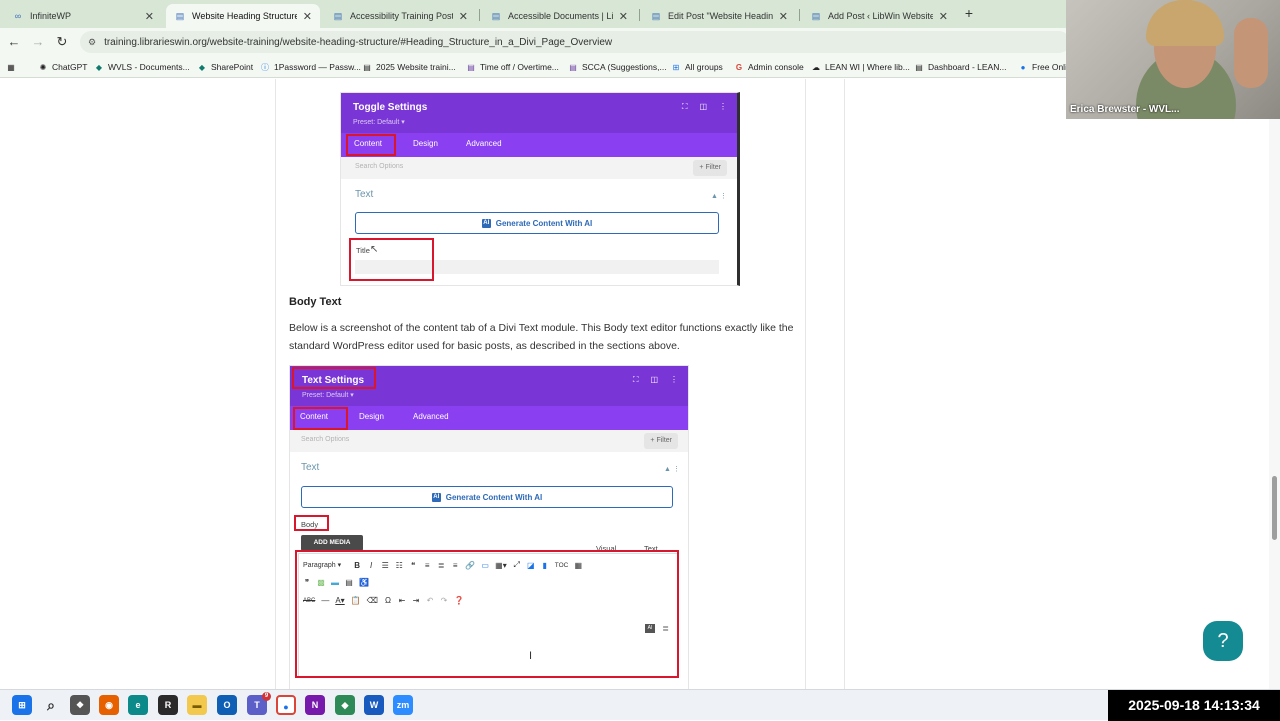  I want to click on bookmark-free-online: ● Free Onlin, so click(1045, 67).